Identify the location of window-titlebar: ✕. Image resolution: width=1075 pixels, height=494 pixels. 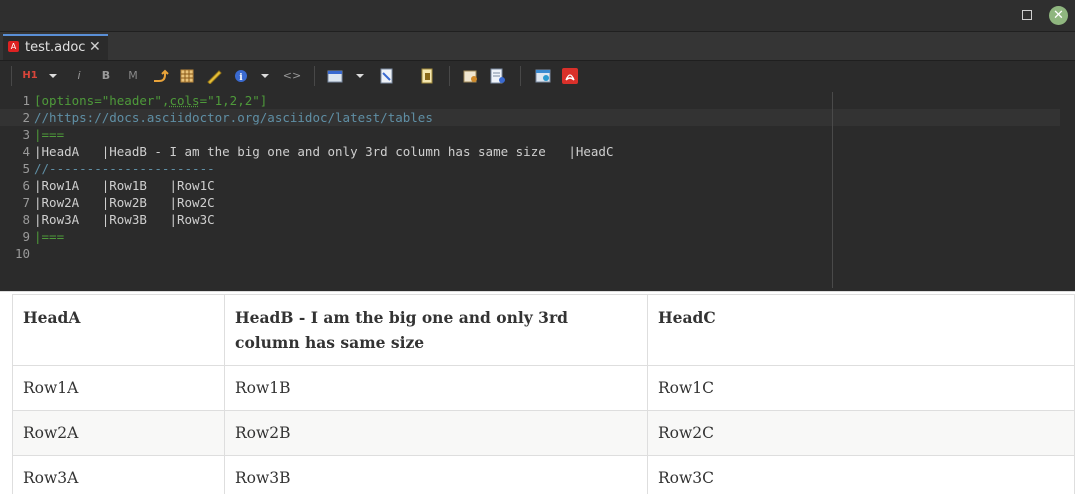
(537, 16).